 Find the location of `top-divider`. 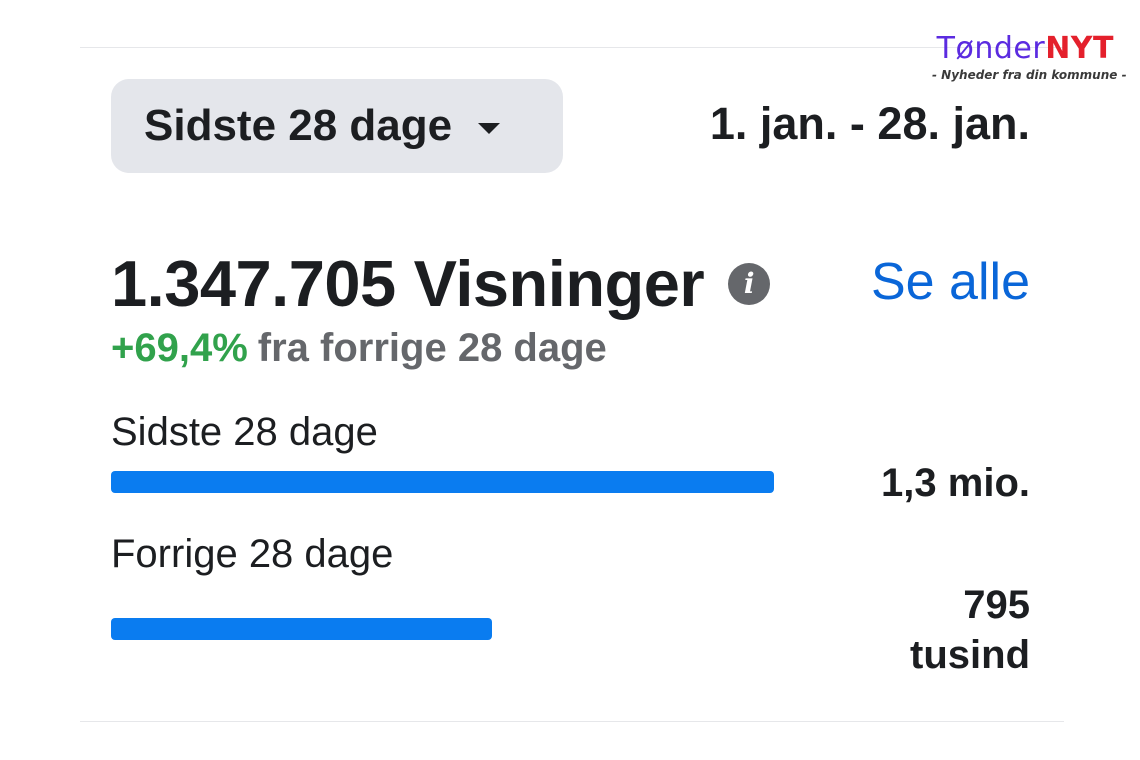

top-divider is located at coordinates (572, 47).